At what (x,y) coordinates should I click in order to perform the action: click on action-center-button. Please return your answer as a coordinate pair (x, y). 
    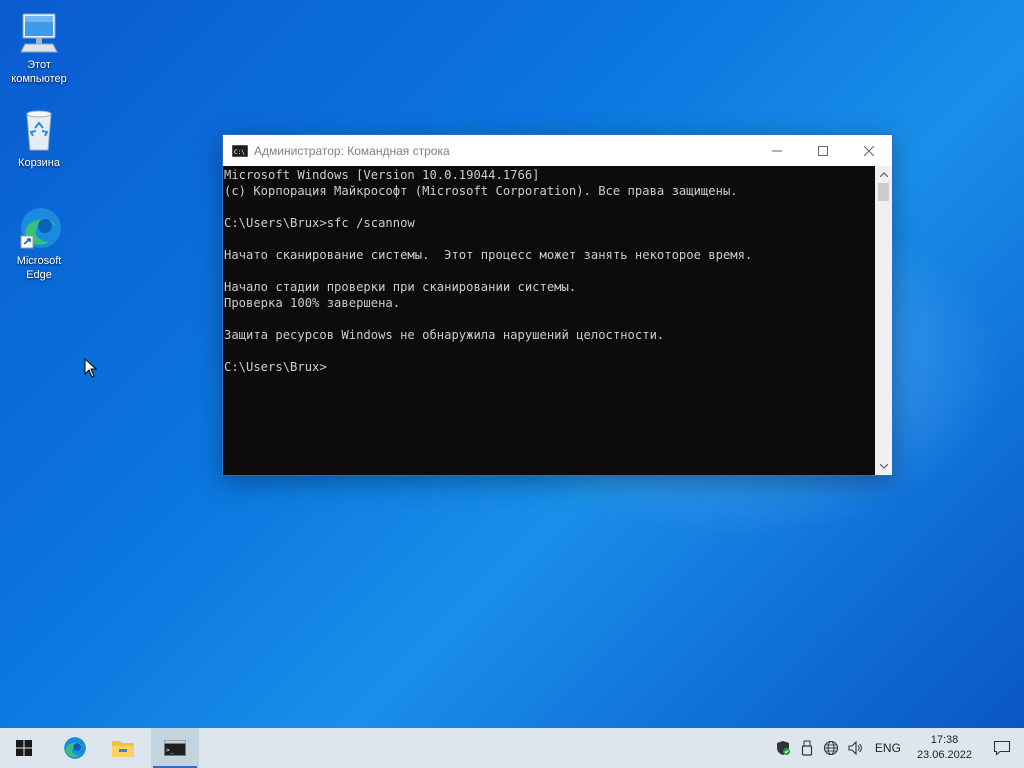
    Looking at the image, I should click on (1002, 748).